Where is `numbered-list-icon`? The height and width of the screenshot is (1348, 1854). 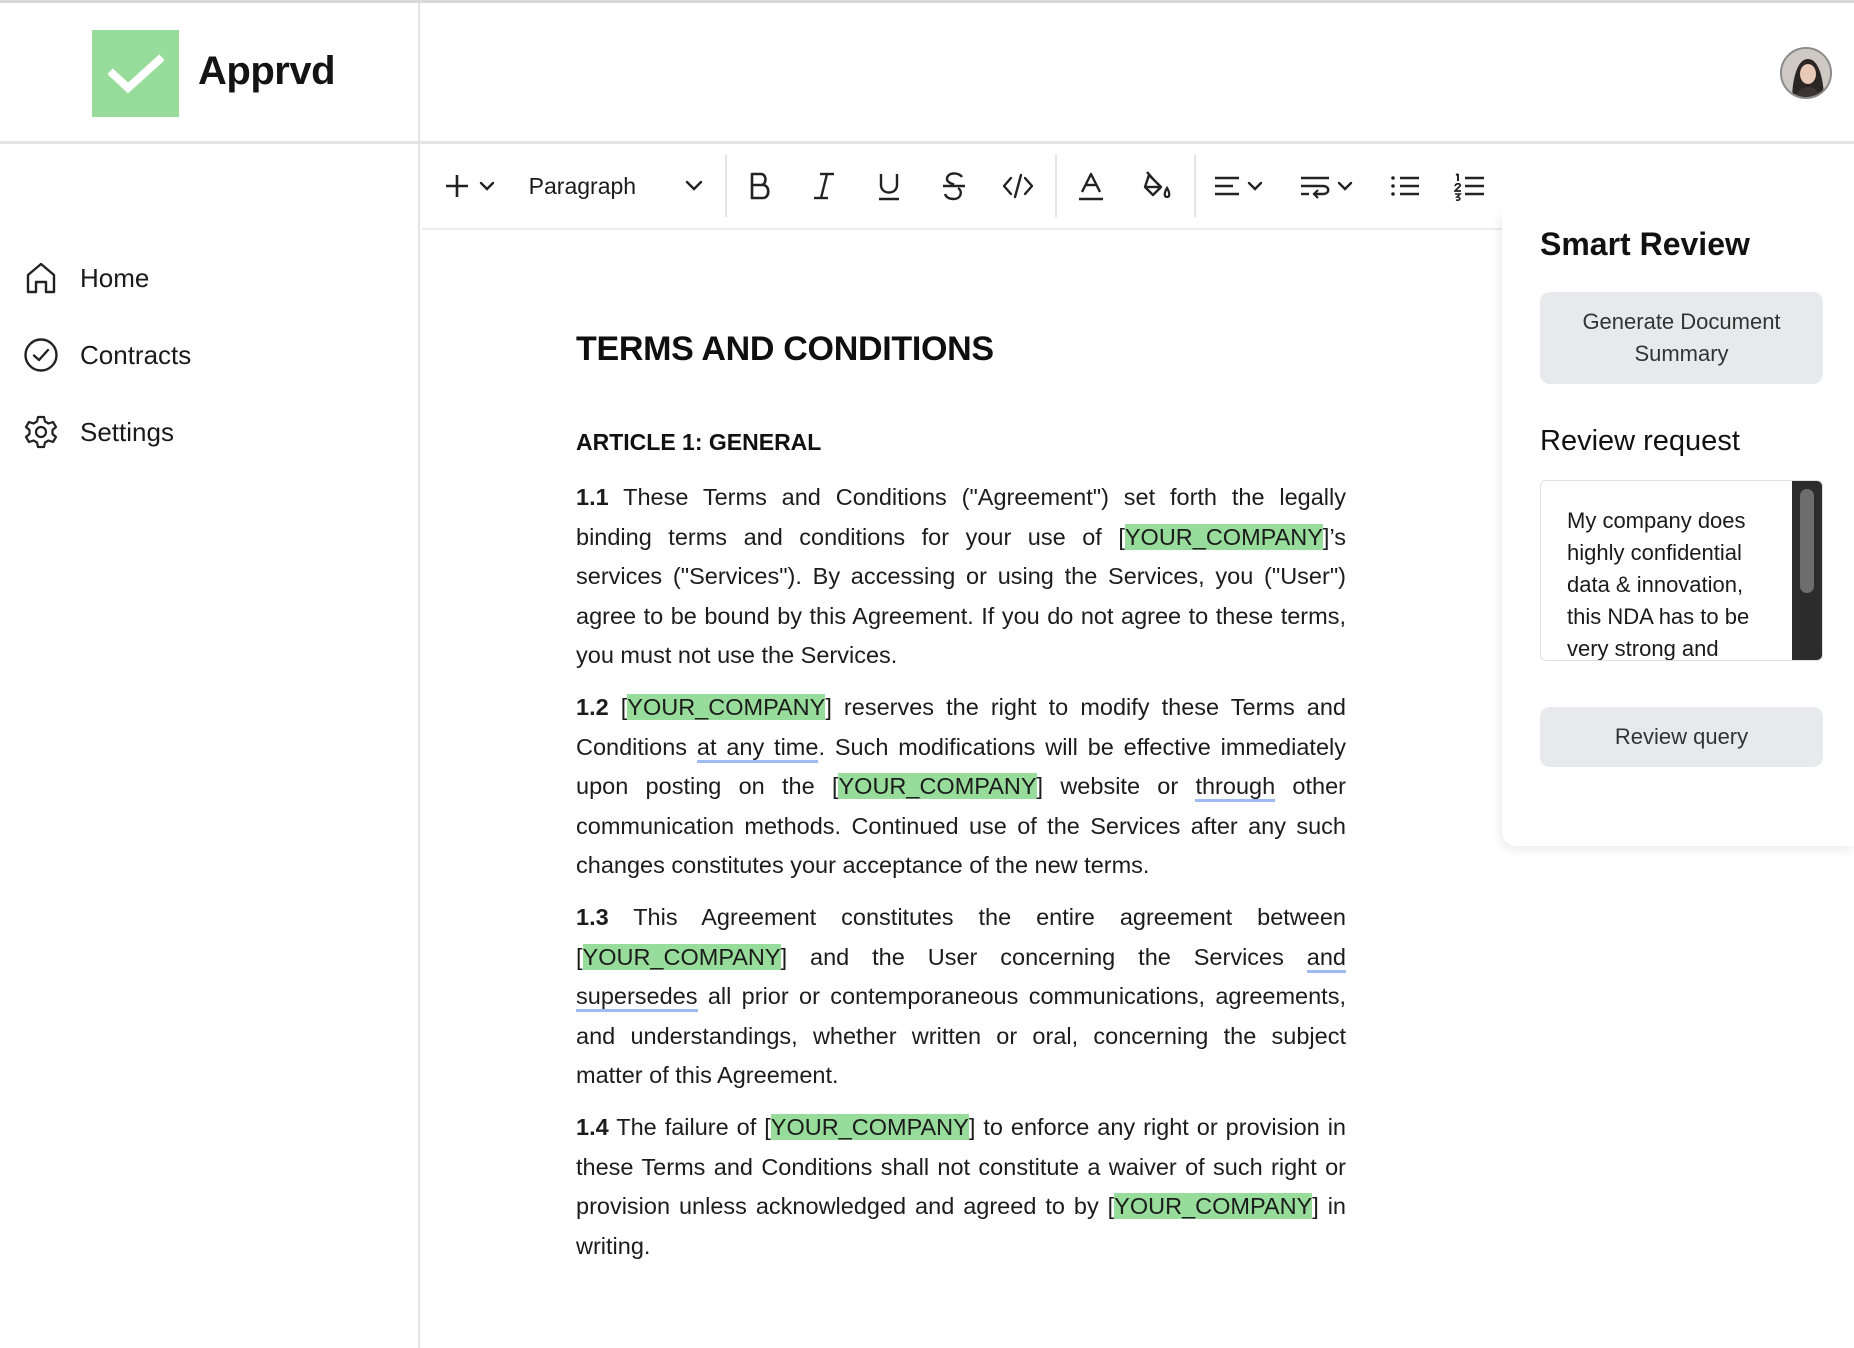 numbered-list-icon is located at coordinates (1468, 187).